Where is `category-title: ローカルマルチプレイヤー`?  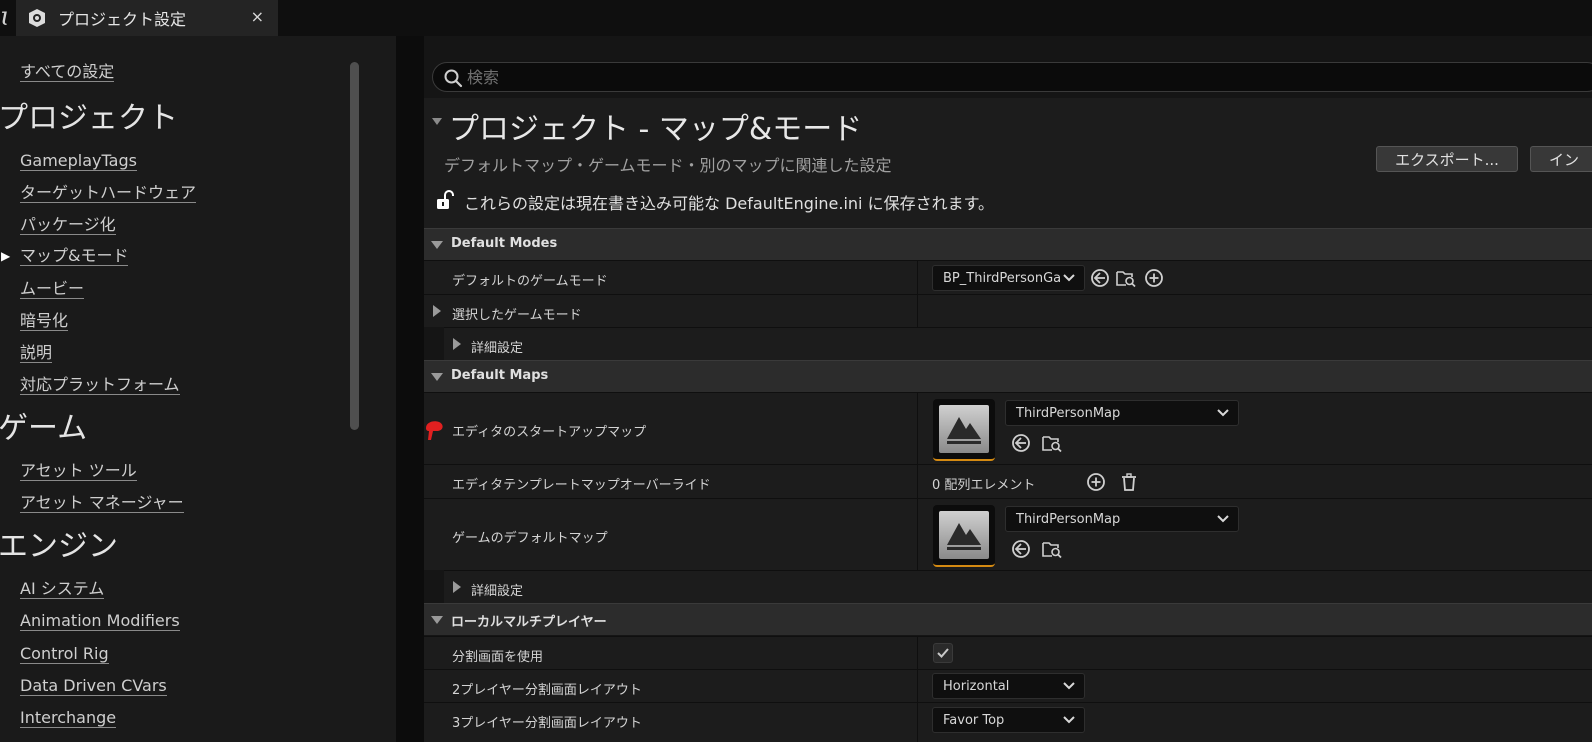
category-title: ローカルマルチプレイヤー is located at coordinates (529, 622).